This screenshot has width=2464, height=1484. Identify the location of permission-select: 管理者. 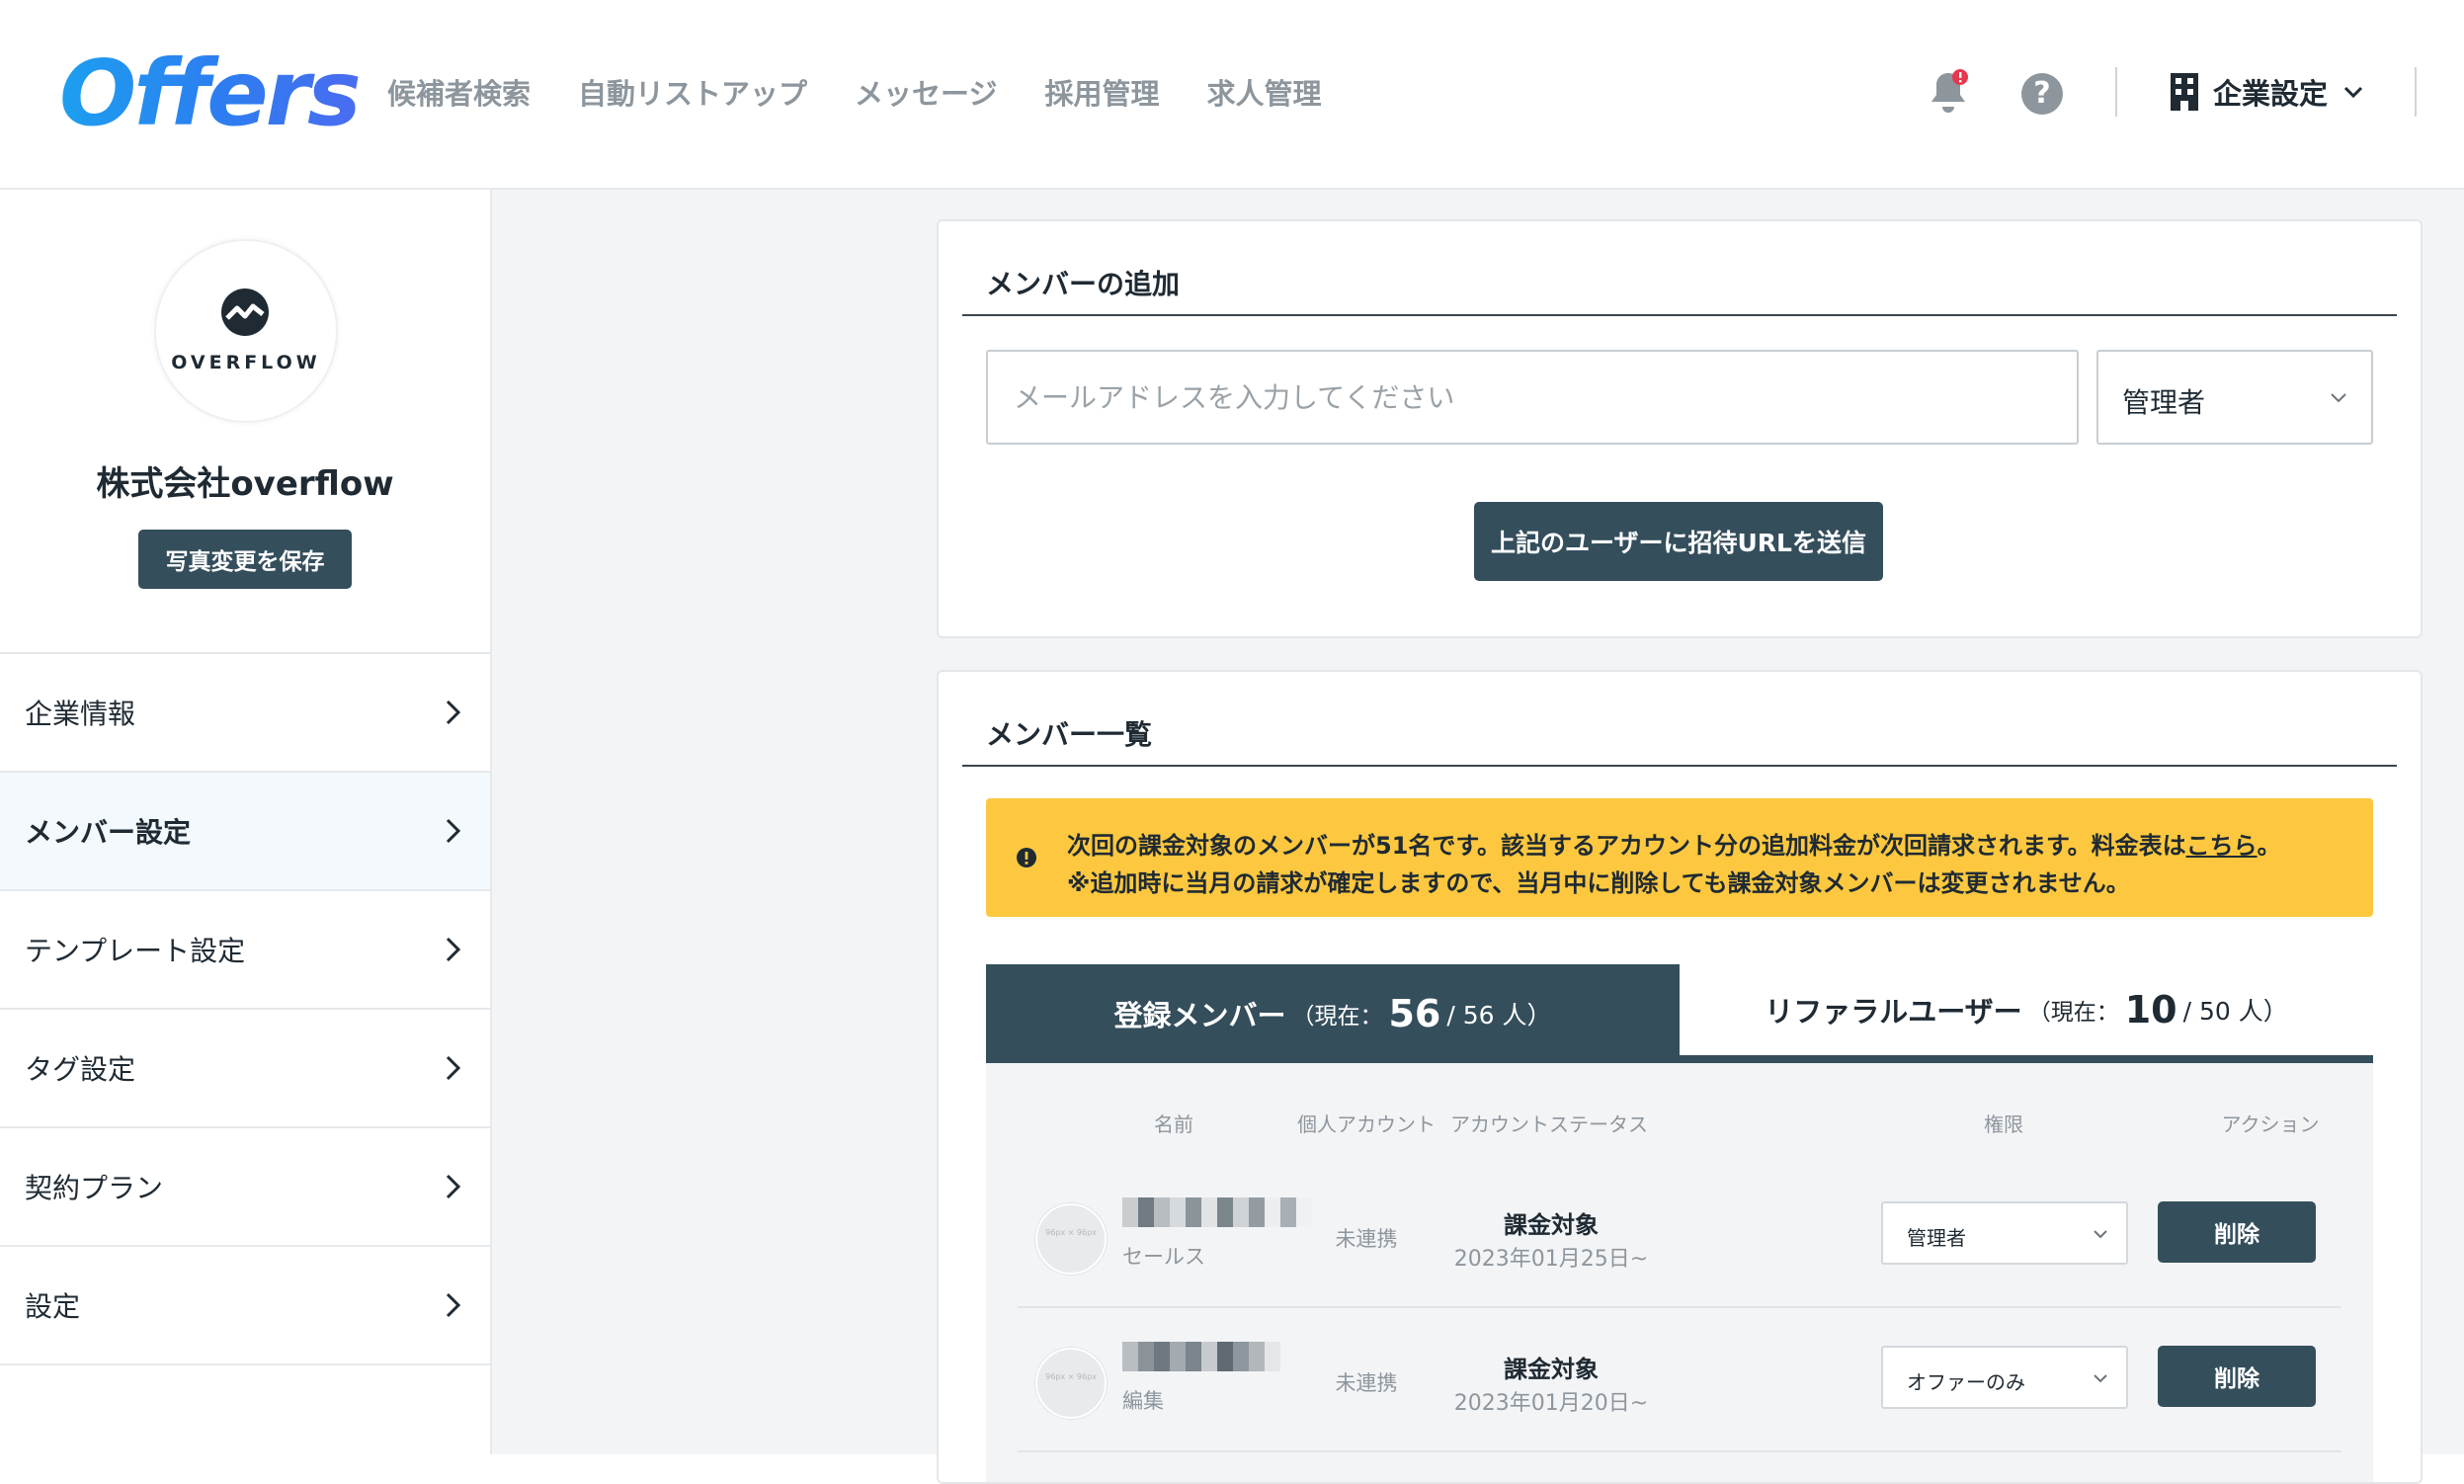
(2004, 1233).